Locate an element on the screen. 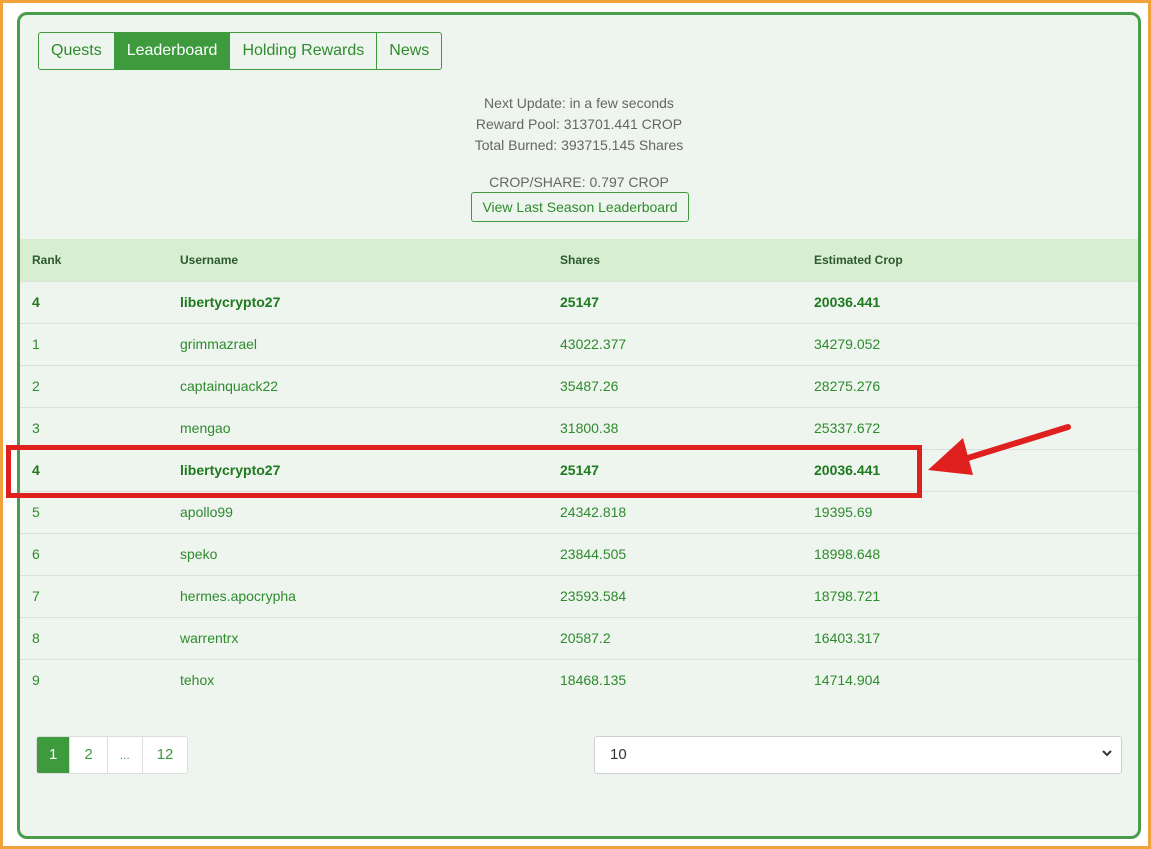  view-last-season-button: View Last Season Leaderboard is located at coordinates (580, 207).